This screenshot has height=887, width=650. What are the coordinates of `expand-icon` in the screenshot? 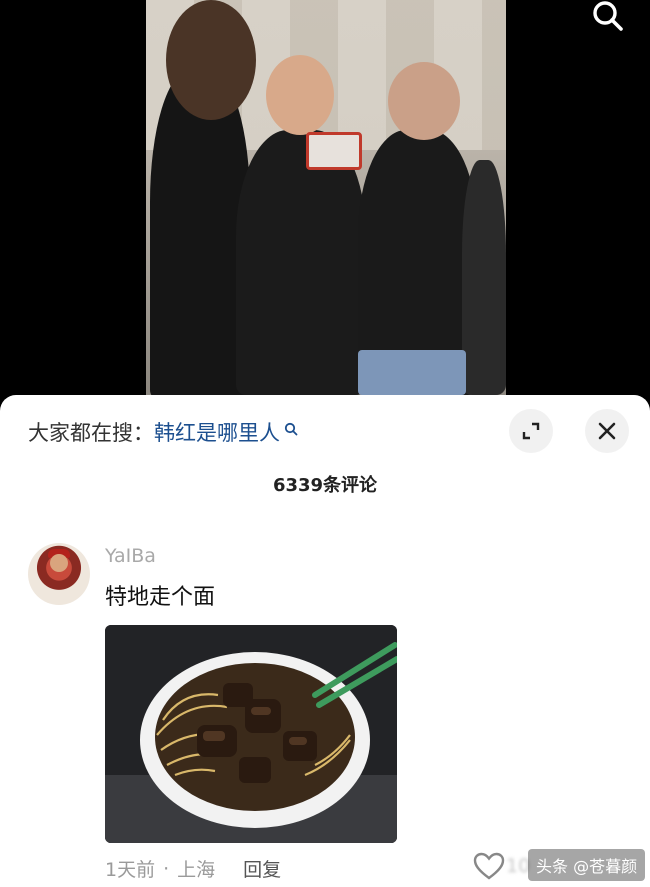 It's located at (531, 431).